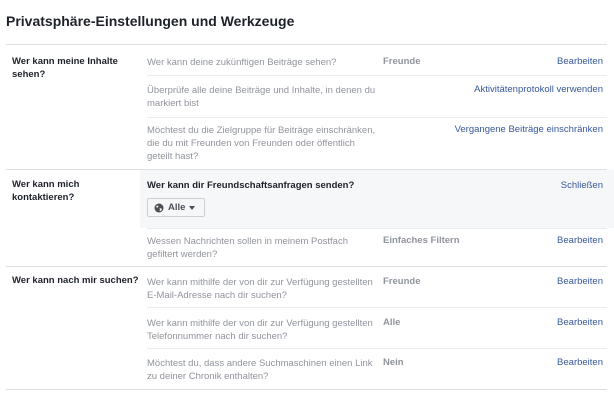 The width and height of the screenshot is (614, 416). What do you see at coordinates (393, 362) in the screenshot?
I see `setting-search-engines-value: Nein` at bounding box center [393, 362].